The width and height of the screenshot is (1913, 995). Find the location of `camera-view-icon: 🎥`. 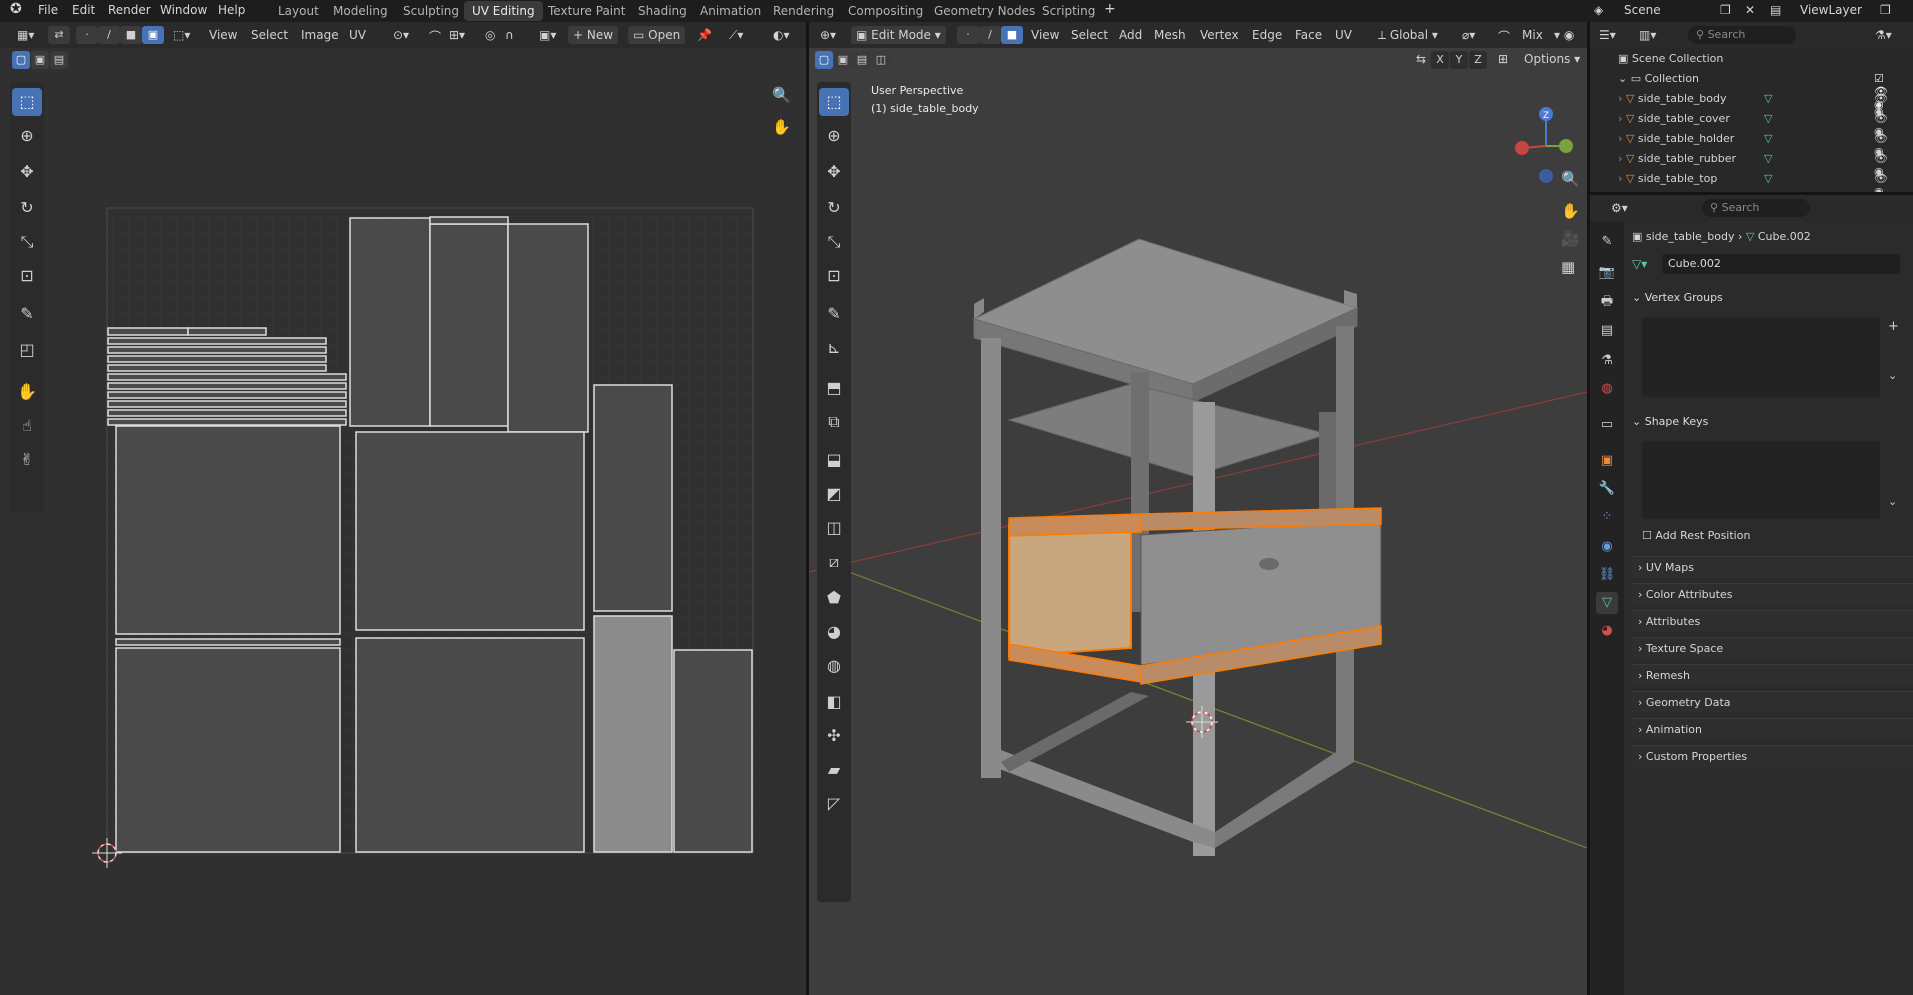

camera-view-icon: 🎥 is located at coordinates (1570, 239).